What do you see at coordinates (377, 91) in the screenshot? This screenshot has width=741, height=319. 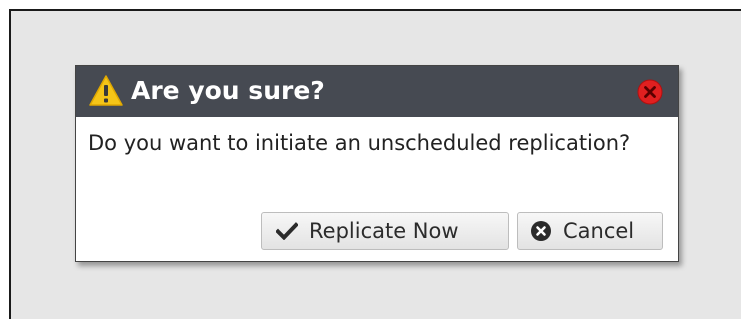 I see `dialog-titlebar: Are you sure?` at bounding box center [377, 91].